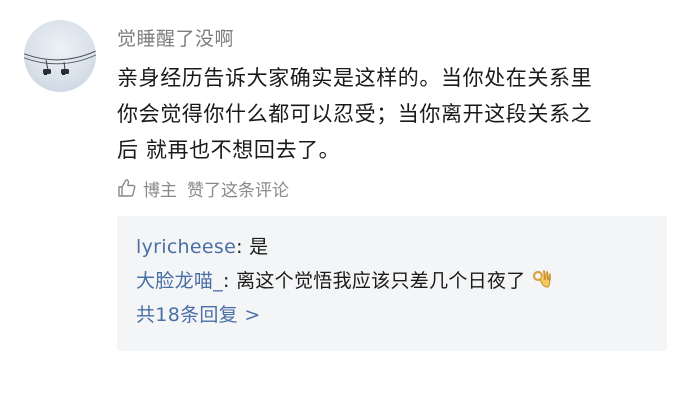 This screenshot has width=690, height=406. I want to click on avatar, so click(60, 56).